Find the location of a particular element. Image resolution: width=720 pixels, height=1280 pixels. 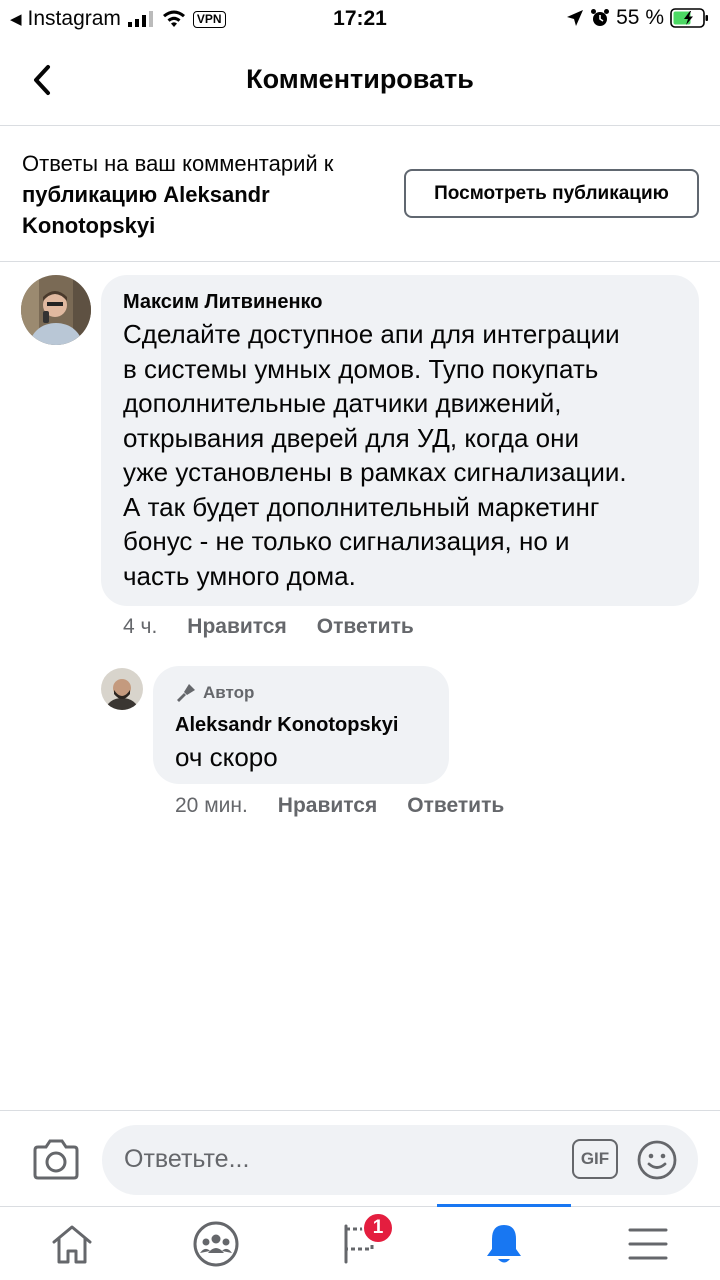

battery-icon is located at coordinates (689, 18).